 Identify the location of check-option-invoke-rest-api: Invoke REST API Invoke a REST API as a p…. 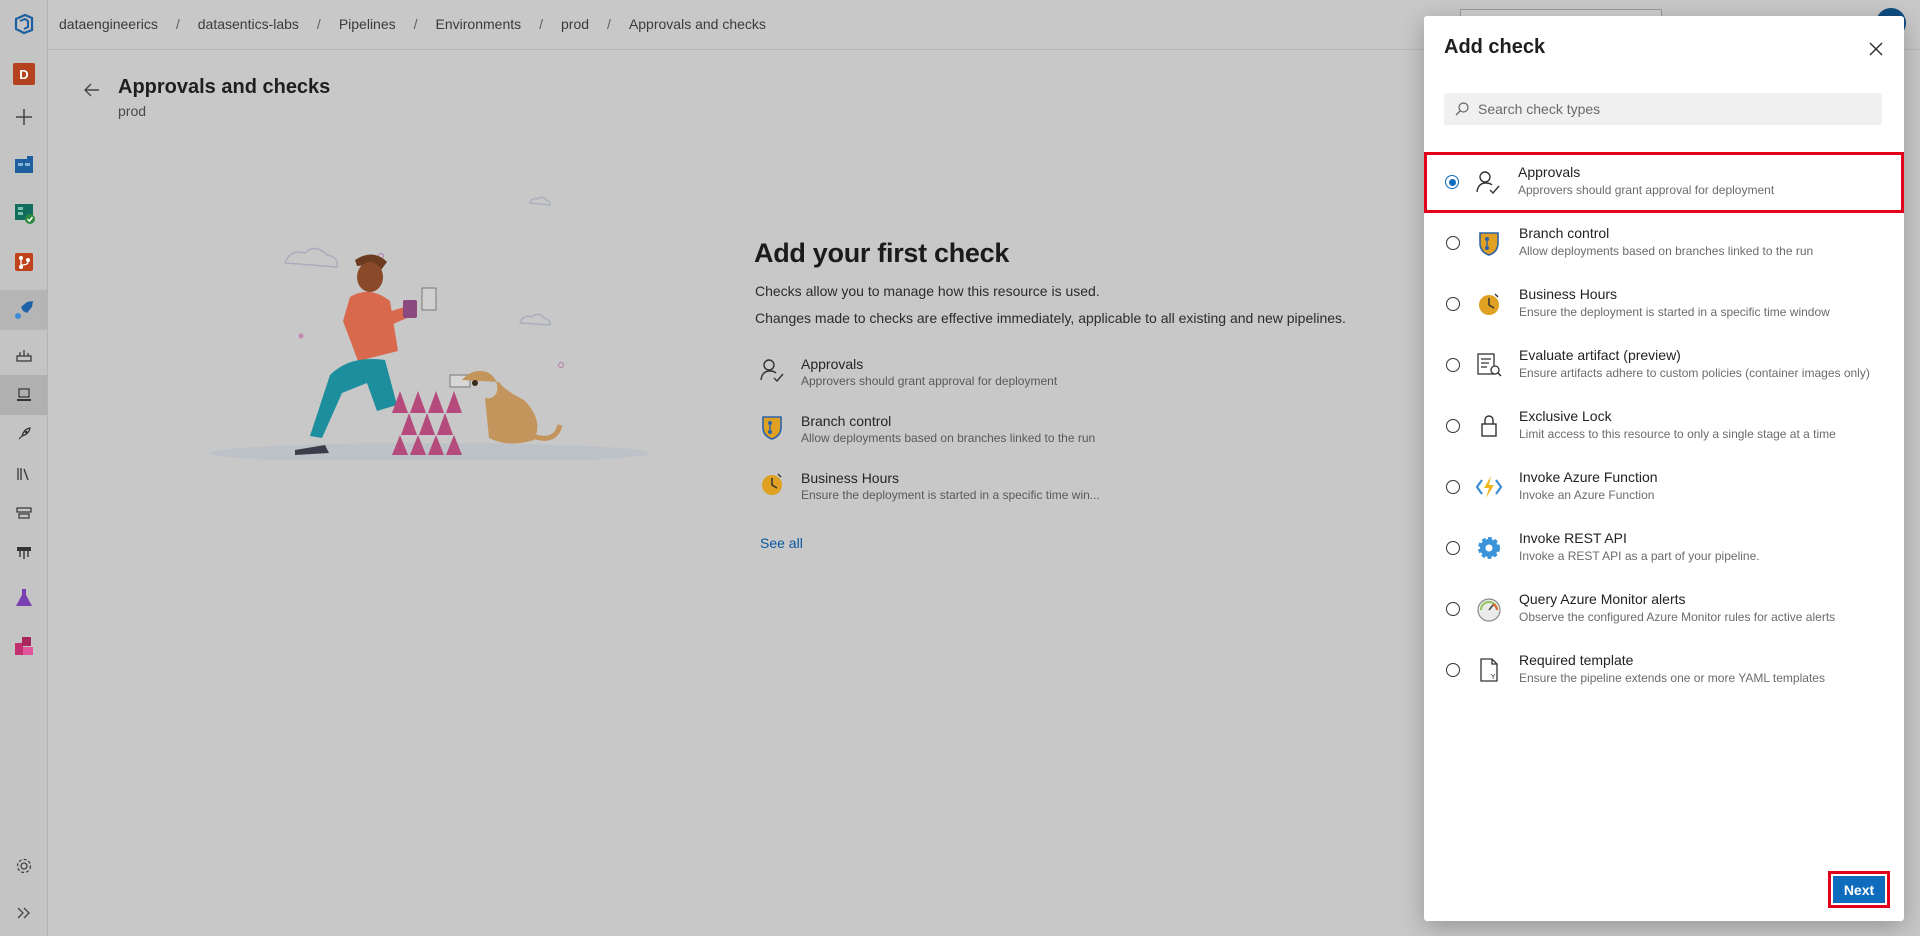
(1664, 548).